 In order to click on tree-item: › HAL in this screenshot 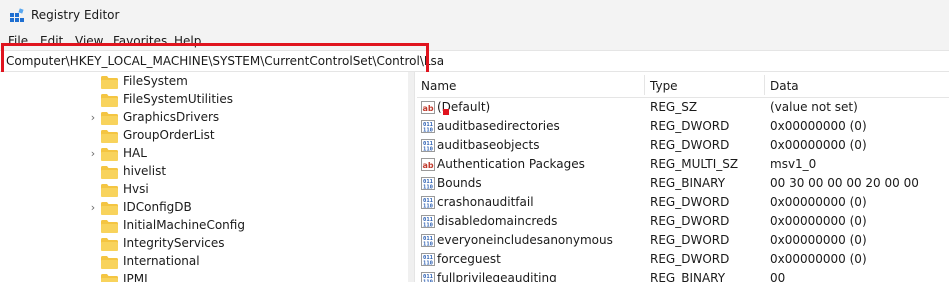, I will do `click(204, 154)`.